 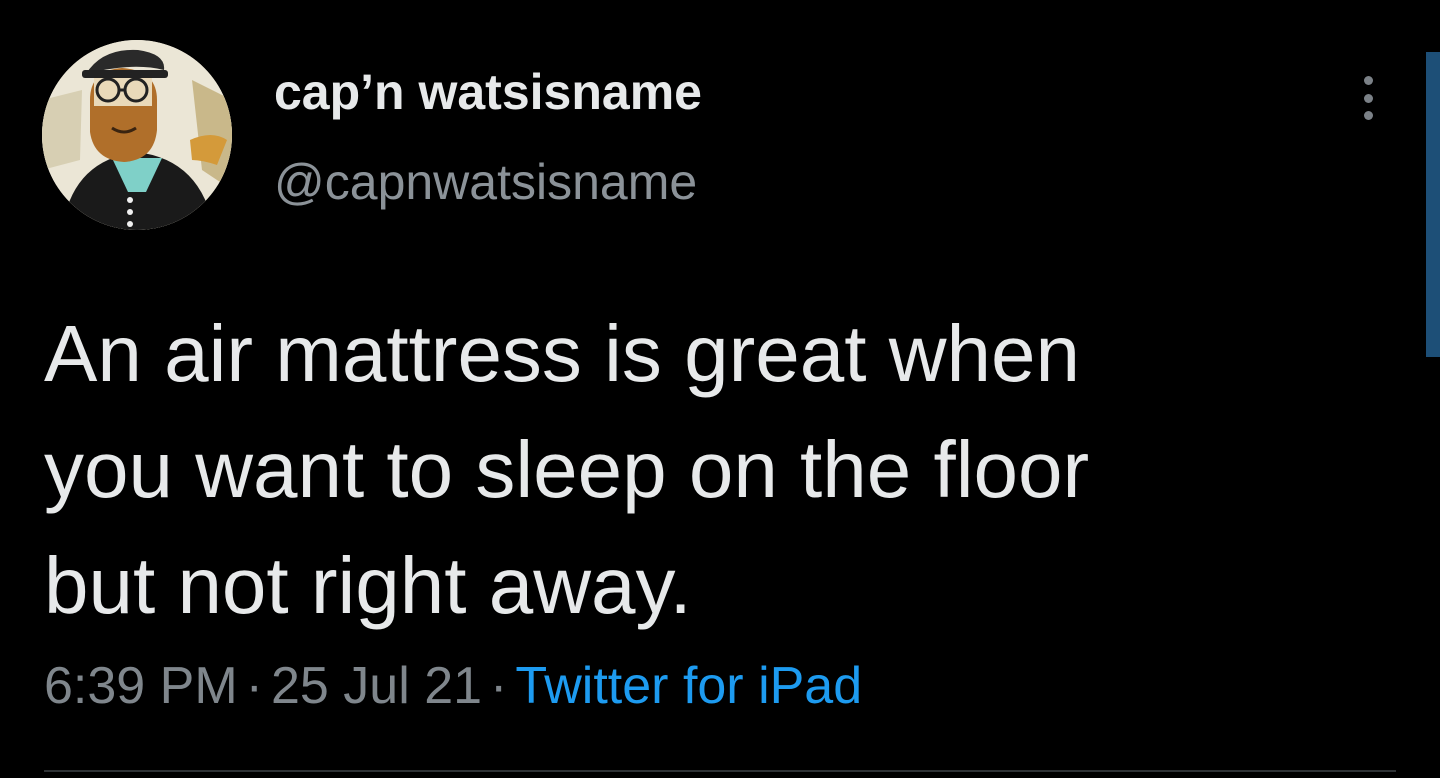 What do you see at coordinates (141, 686) in the screenshot?
I see `tweet-time: 6:39 PM` at bounding box center [141, 686].